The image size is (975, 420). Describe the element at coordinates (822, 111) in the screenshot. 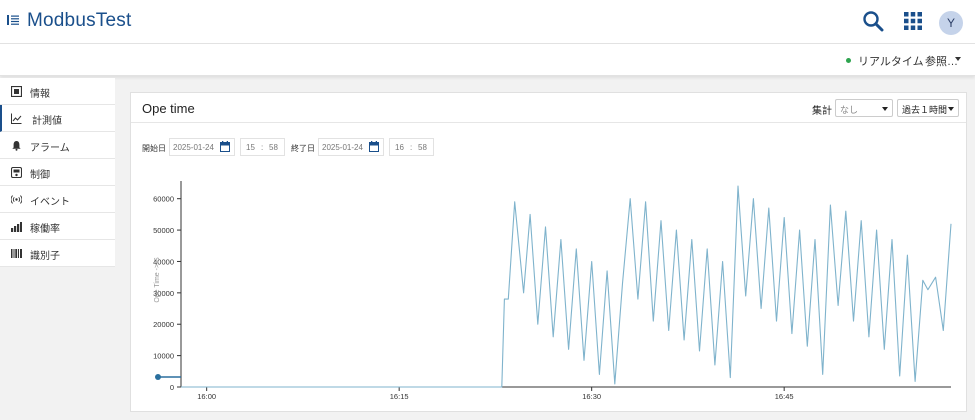

I see `aggregate-label: 集計` at that location.